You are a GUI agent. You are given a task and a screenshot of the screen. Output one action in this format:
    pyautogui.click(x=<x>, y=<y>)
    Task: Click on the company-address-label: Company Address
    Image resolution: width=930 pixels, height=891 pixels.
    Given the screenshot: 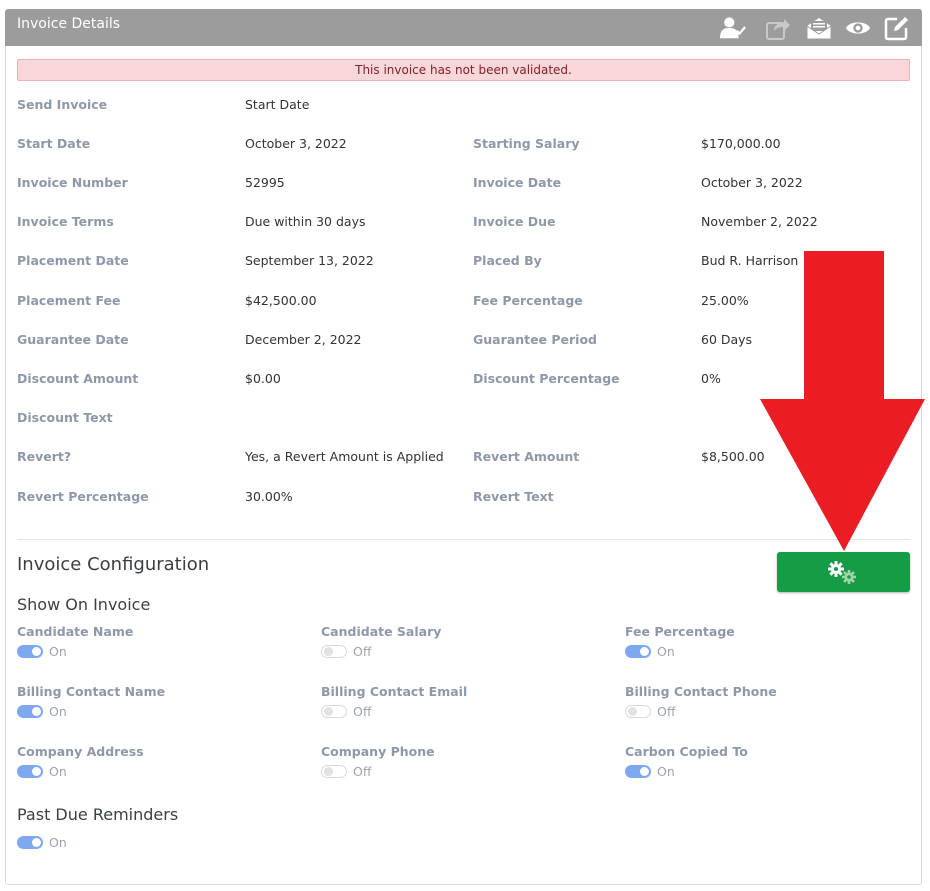 What is the action you would take?
    pyautogui.click(x=80, y=751)
    